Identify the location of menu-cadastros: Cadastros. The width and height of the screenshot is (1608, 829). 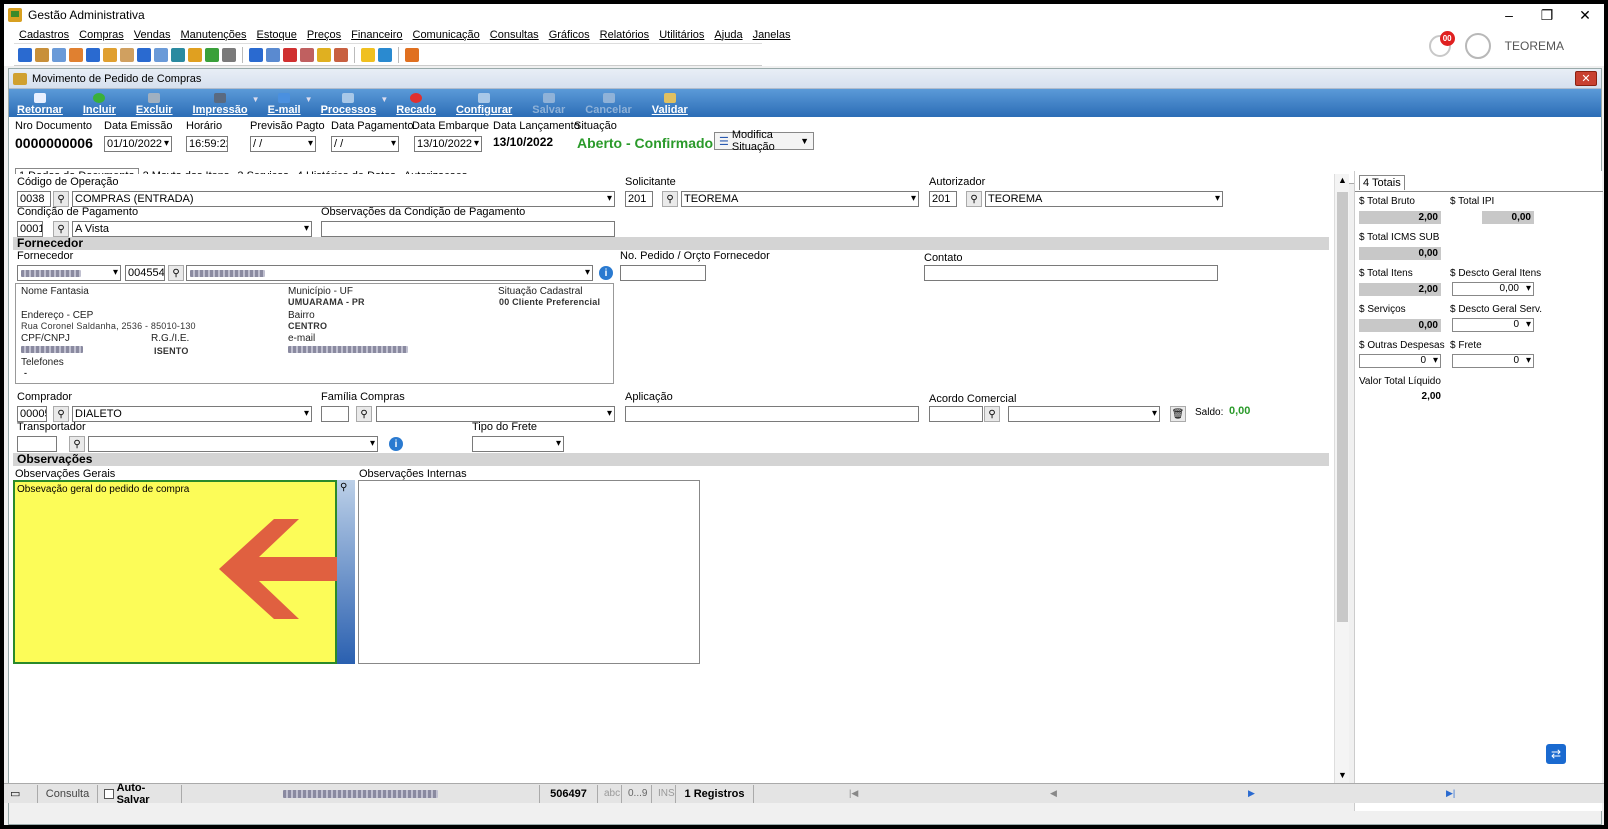
(44, 35).